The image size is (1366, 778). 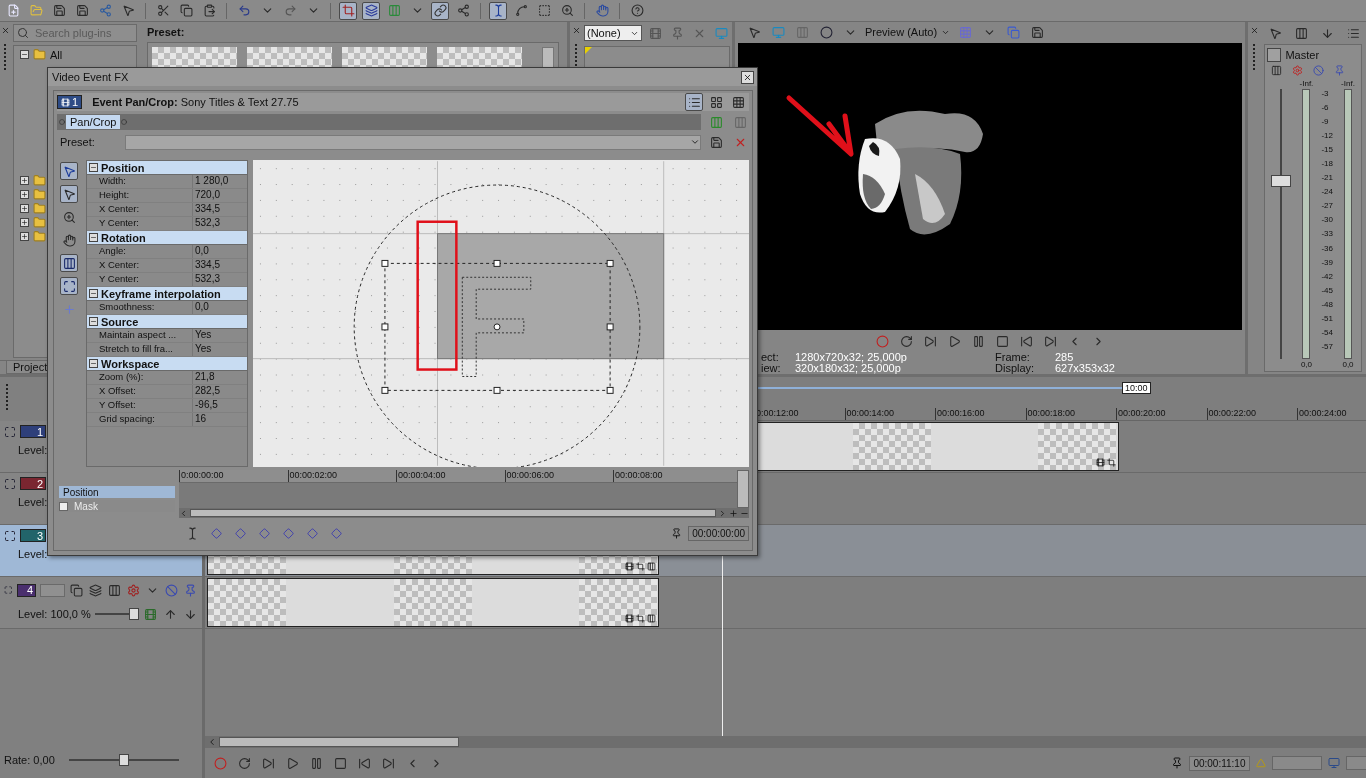 I want to click on scale-label: -45, so click(x=1327, y=290).